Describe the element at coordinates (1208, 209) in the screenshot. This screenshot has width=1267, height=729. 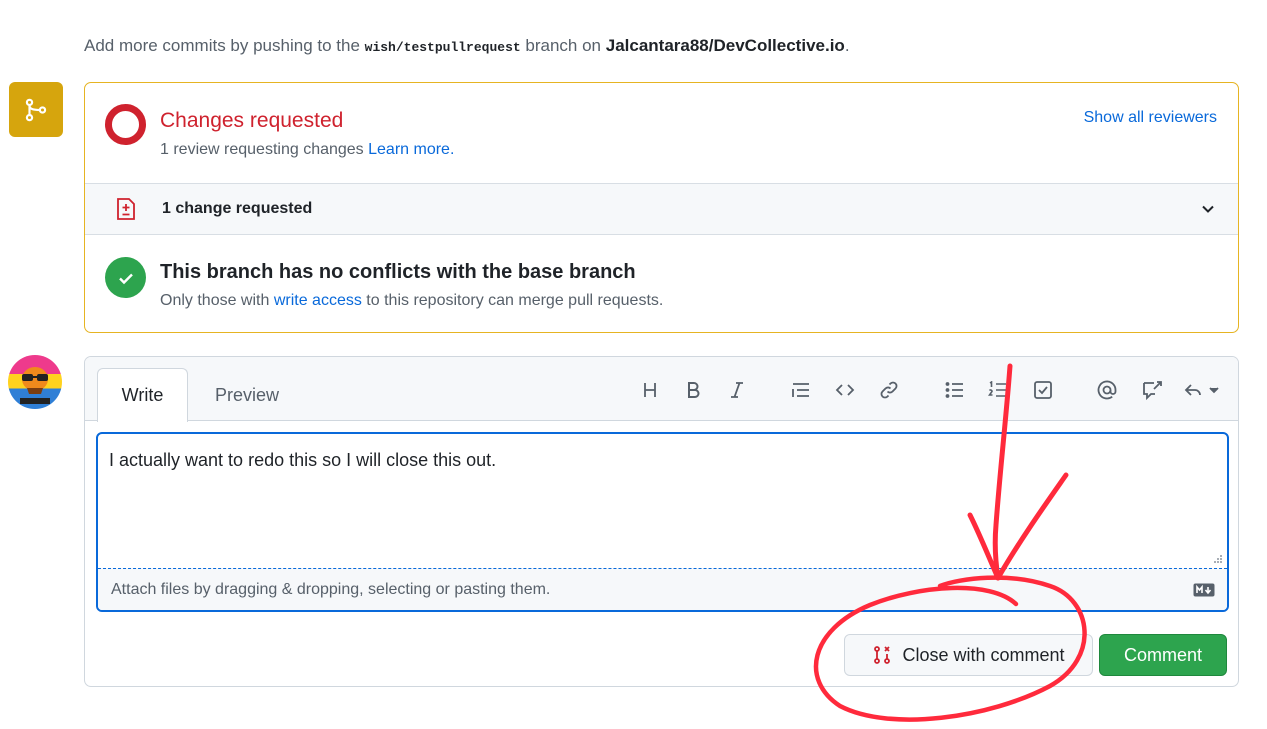
I see `chevron-down-icon` at that location.